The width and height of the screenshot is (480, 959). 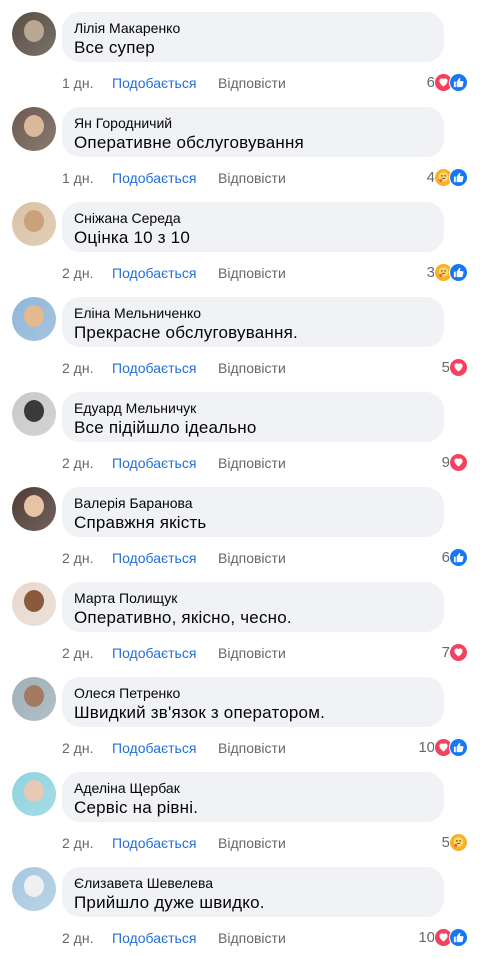 I want to click on comment-author: Марта Полищук, so click(x=125, y=598).